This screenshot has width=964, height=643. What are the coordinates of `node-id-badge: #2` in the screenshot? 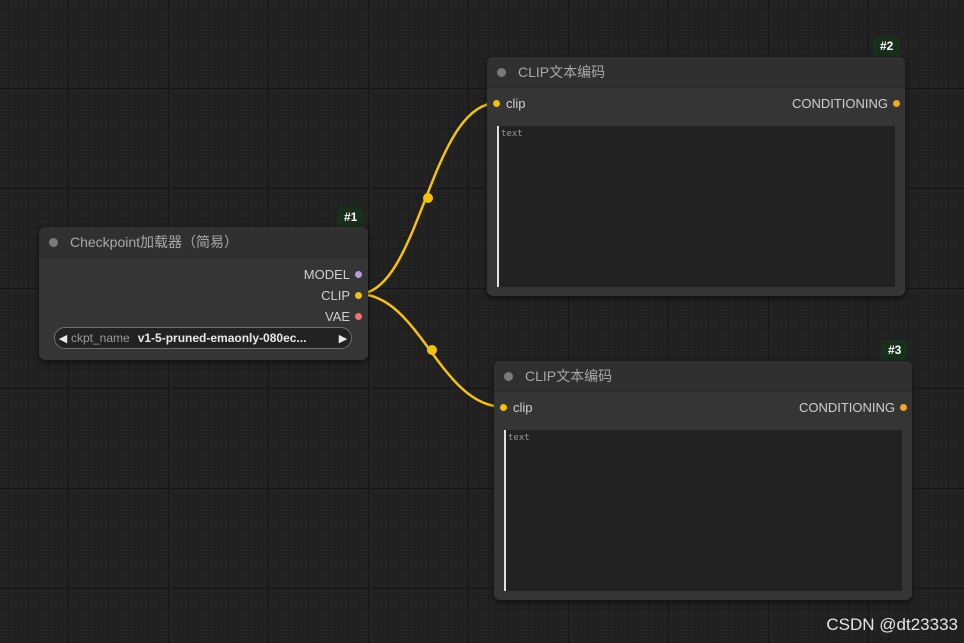 It's located at (887, 46).